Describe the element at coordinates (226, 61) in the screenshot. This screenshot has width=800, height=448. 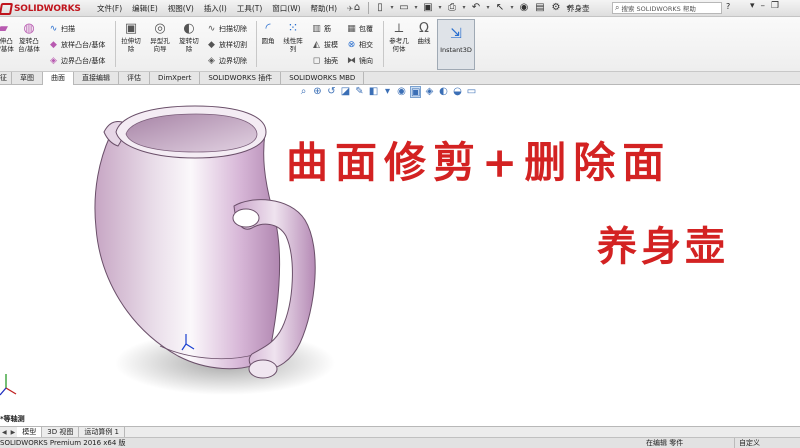
I see `boundary-cut-button: ◈ 边界切除` at that location.